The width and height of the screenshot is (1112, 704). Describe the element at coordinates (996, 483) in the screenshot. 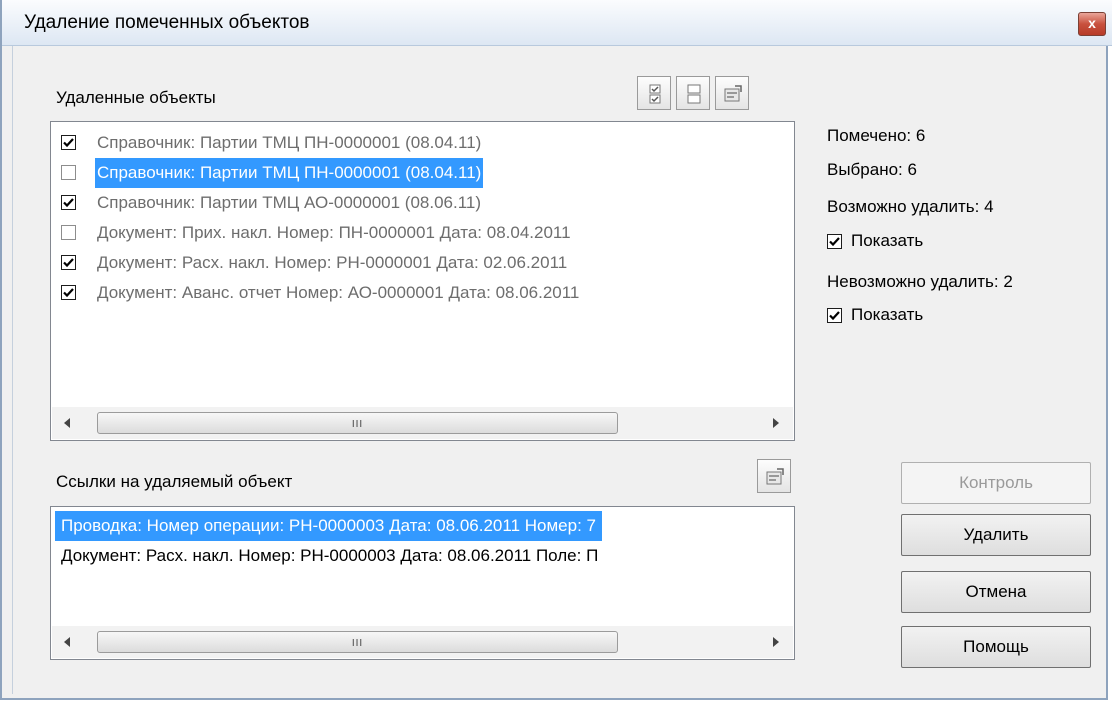

I see `control-button: Контроль` at that location.